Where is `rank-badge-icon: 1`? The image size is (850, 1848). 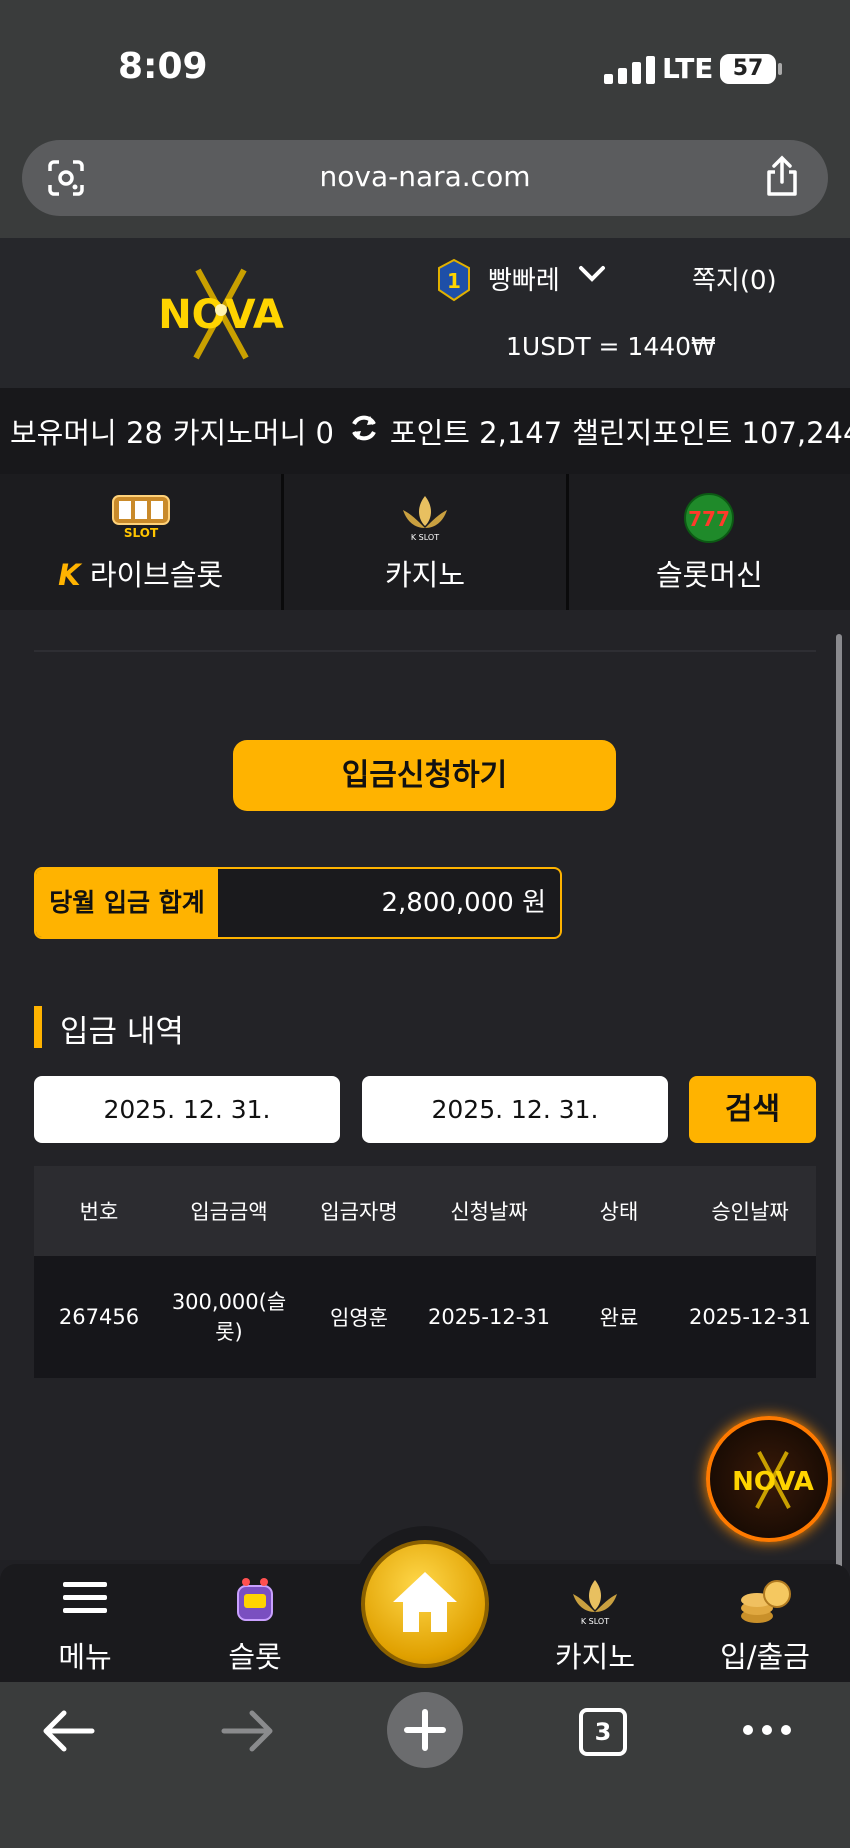 rank-badge-icon: 1 is located at coordinates (454, 282).